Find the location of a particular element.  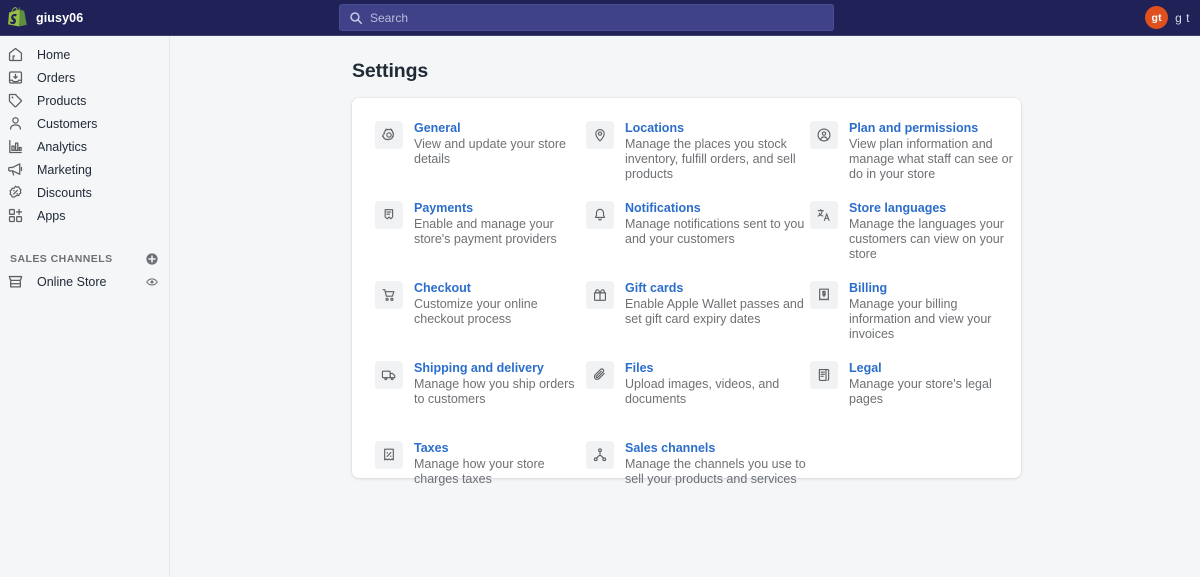

orders-inbox-icon is located at coordinates (15, 77).